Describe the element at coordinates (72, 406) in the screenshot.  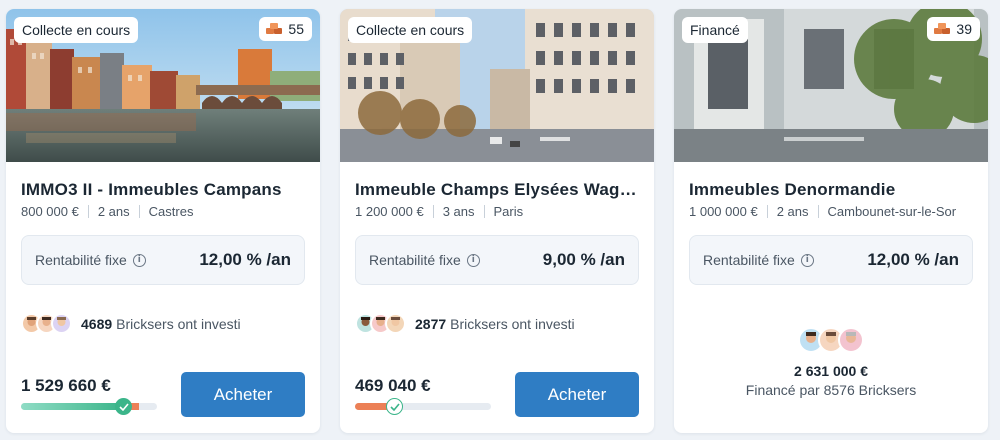
I see `progress-fill` at that location.